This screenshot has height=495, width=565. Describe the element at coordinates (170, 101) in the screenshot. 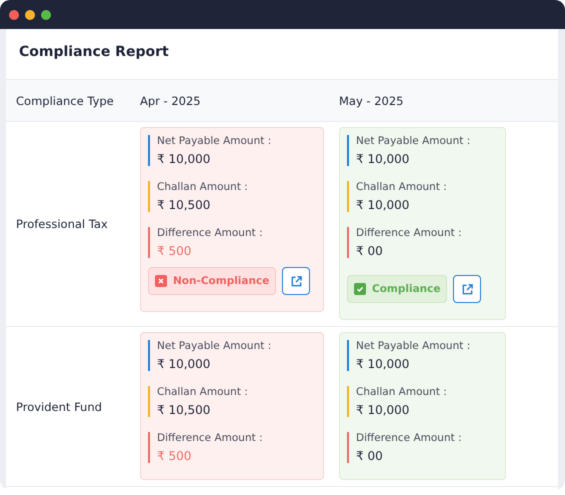

I see `column-header: Apr - 2025` at that location.